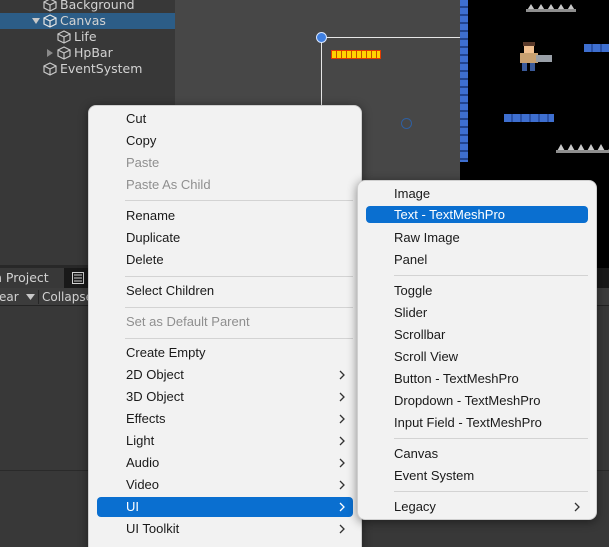 Image resolution: width=609 pixels, height=547 pixels. Describe the element at coordinates (136, 118) in the screenshot. I see `menu-item-label: Cut` at that location.